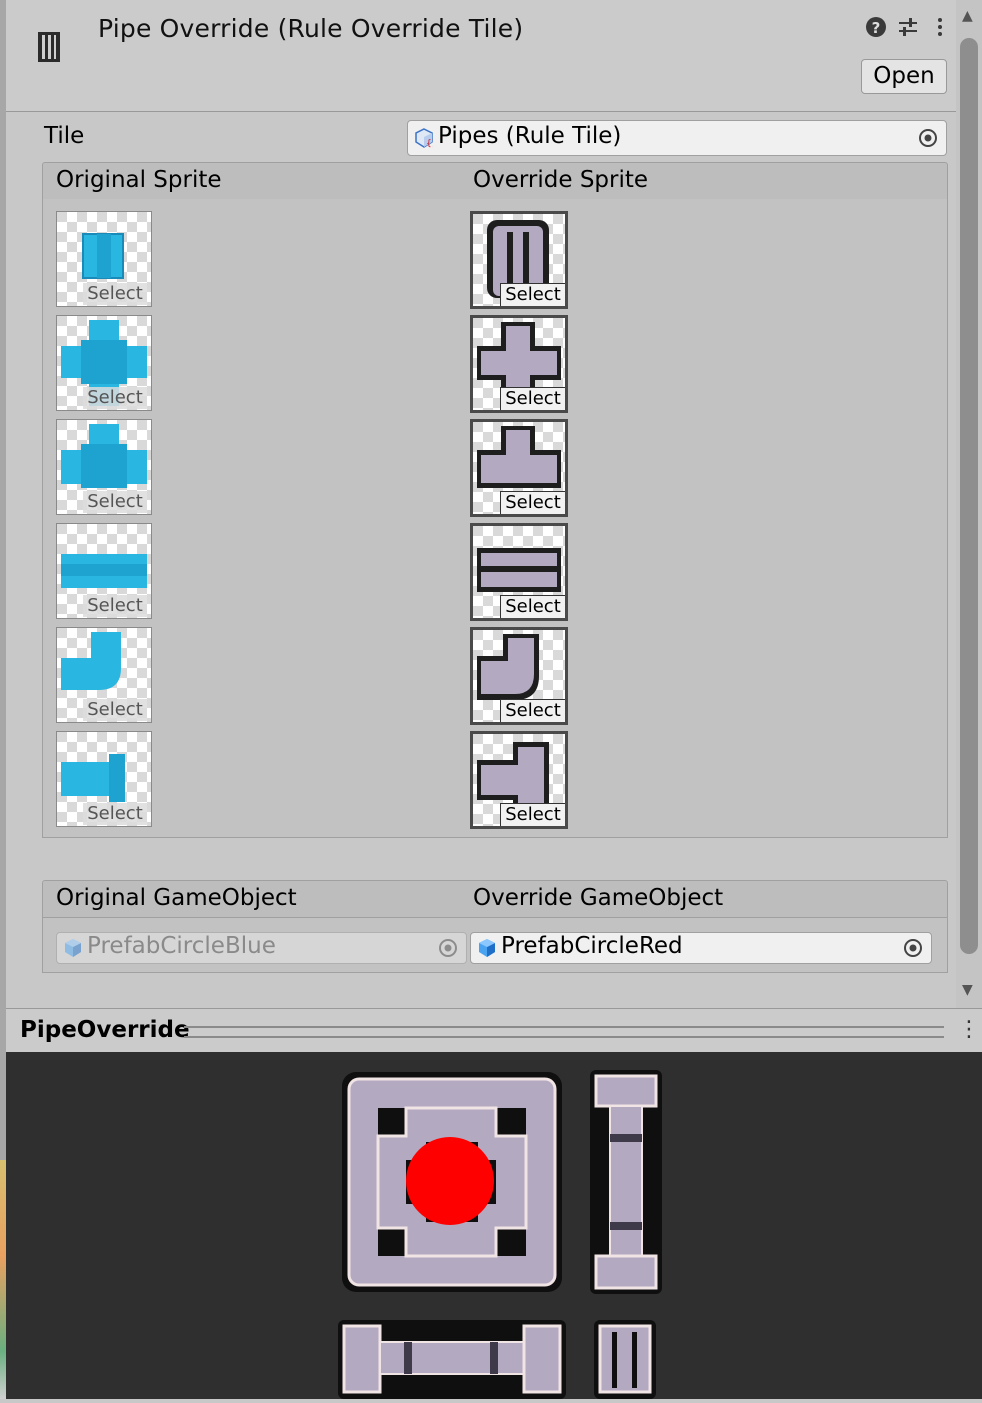 The width and height of the screenshot is (982, 1403). I want to click on original-sprite-header: Original Sprite, so click(139, 180).